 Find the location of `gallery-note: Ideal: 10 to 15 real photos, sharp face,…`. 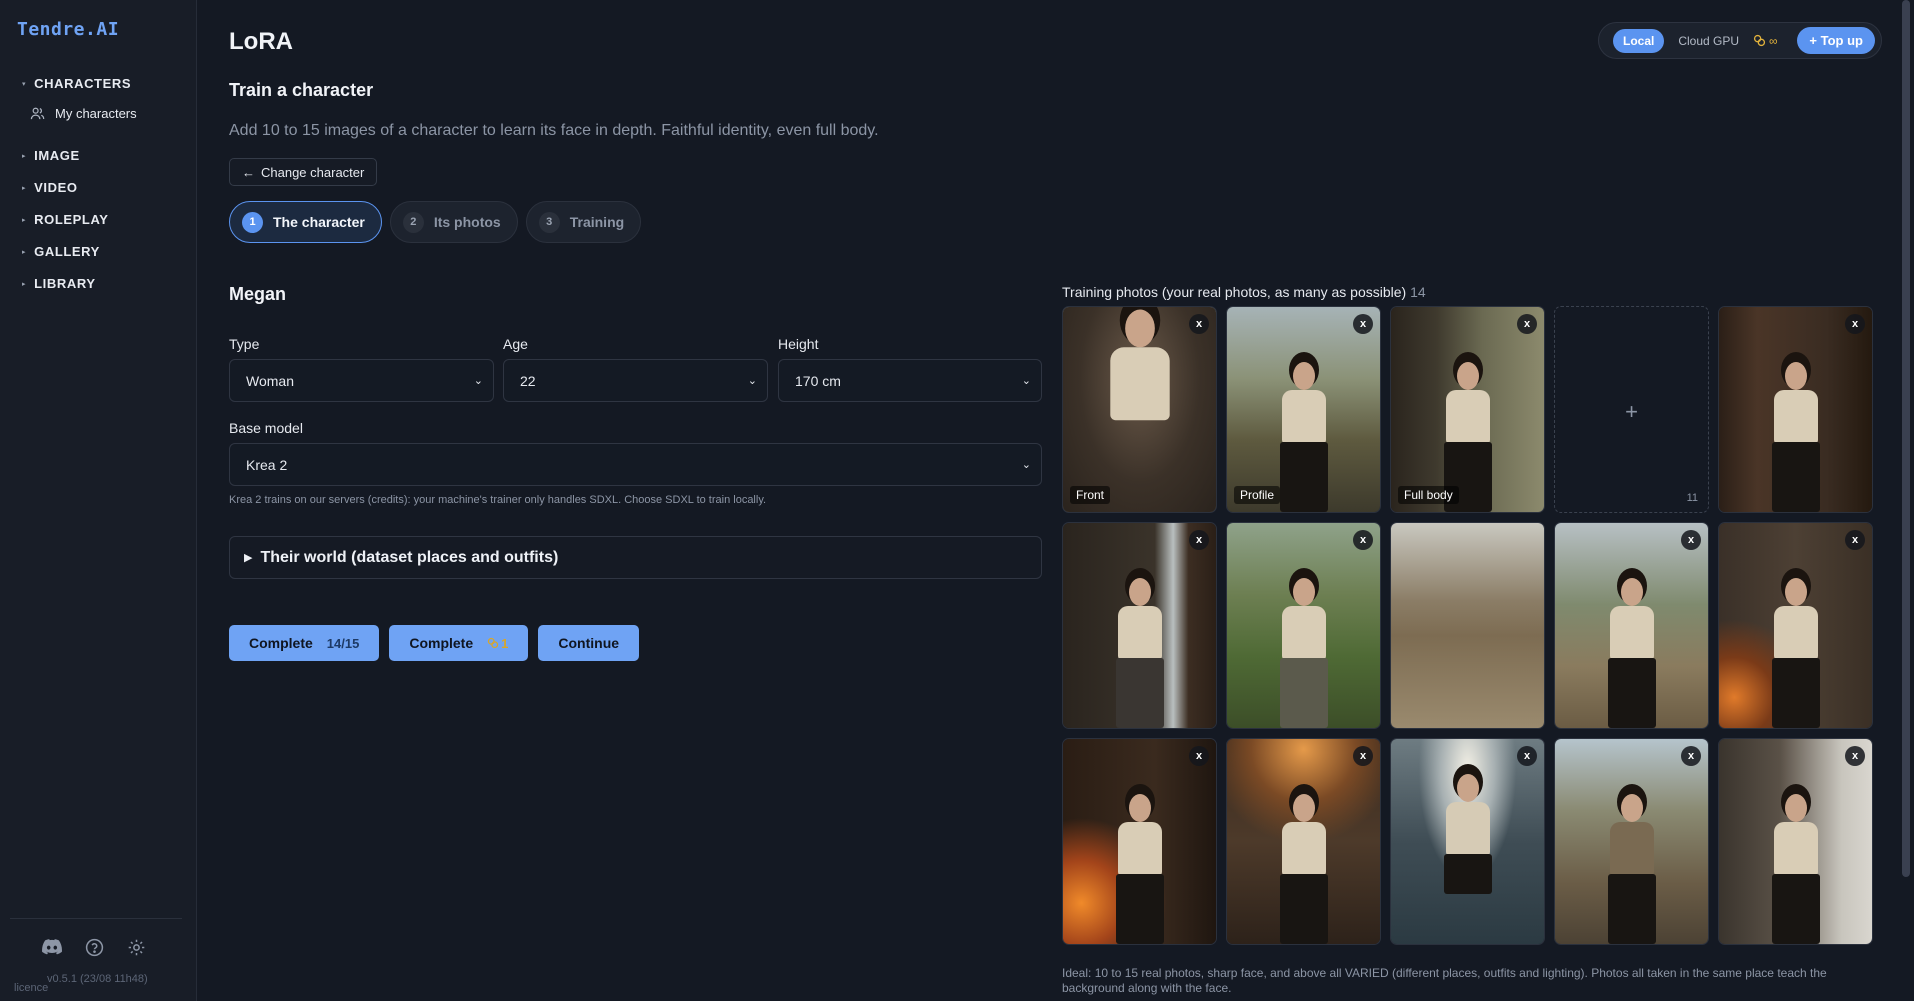

gallery-note: Ideal: 10 to 15 real photos, sharp face,… is located at coordinates (1444, 980).